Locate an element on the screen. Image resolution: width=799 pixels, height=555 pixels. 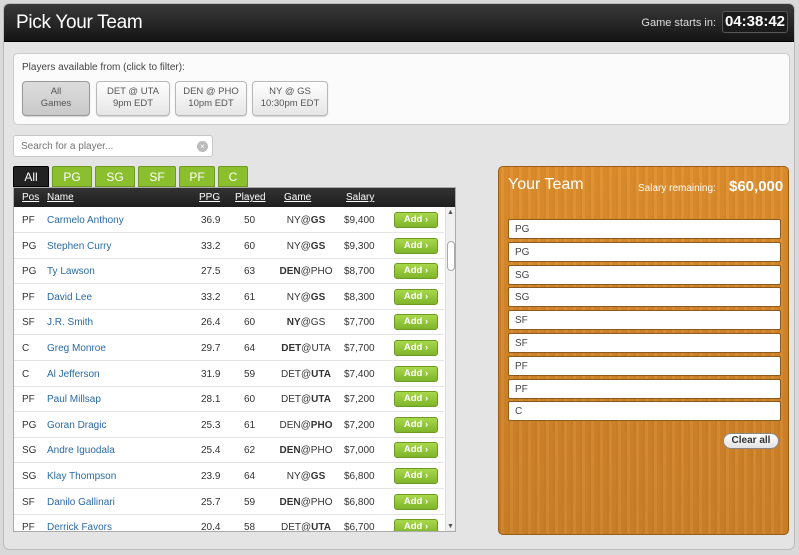
player-played: 64 is located at coordinates (250, 476).